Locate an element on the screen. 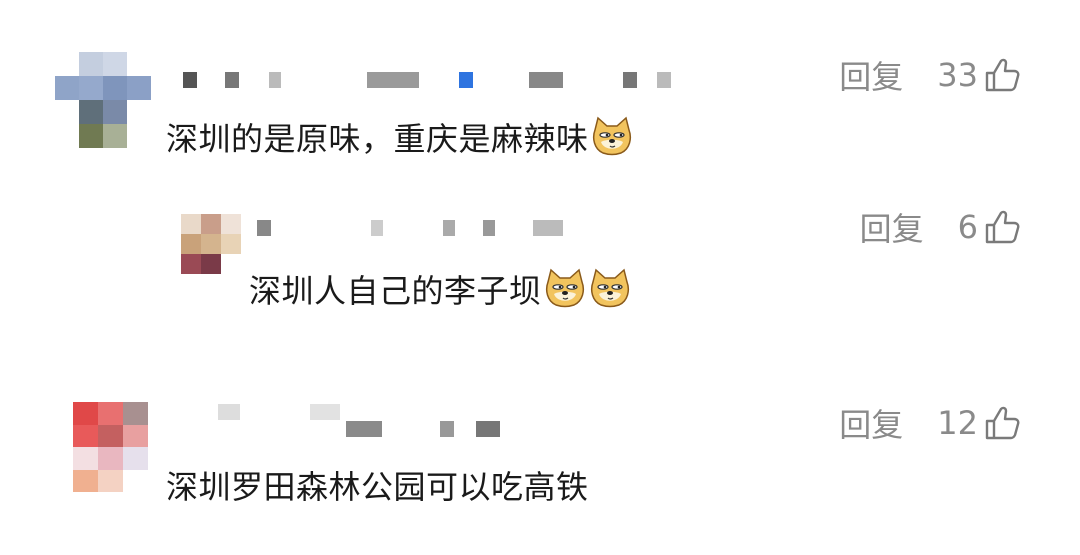 The image size is (1080, 555). comment-actions: 回复 33 is located at coordinates (929, 75).